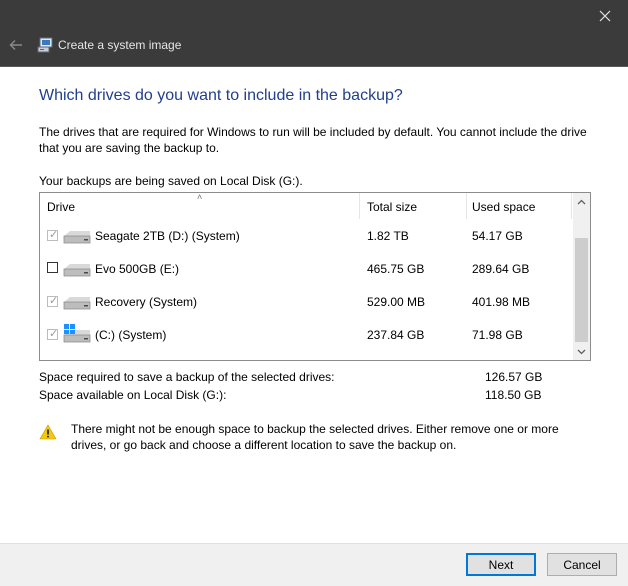  Describe the element at coordinates (396, 302) in the screenshot. I see `drive-total-size: 529.00 MB` at that location.